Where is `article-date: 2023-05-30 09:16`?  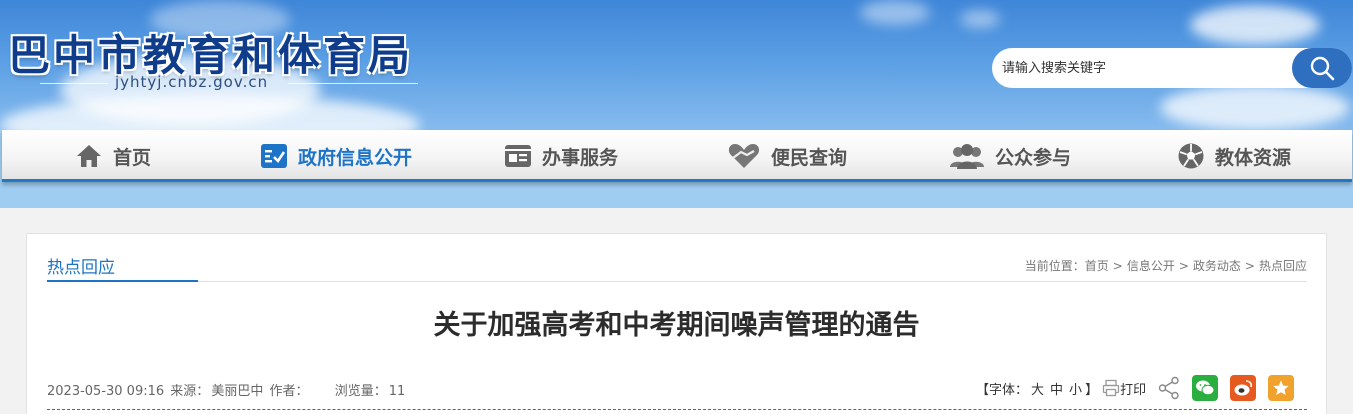 article-date: 2023-05-30 09:16 is located at coordinates (106, 391).